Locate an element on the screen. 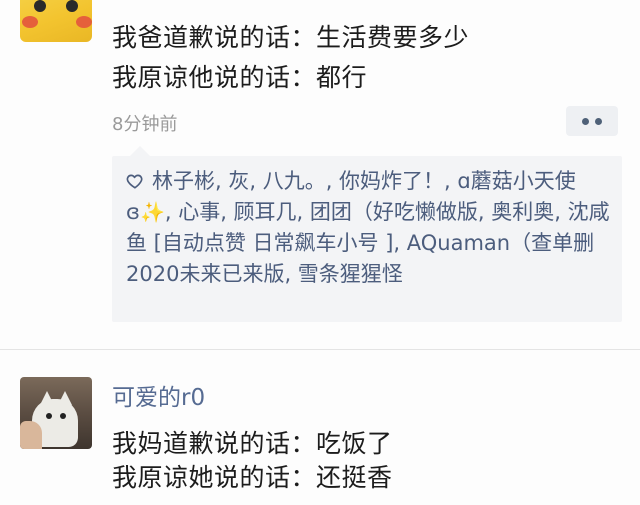 The image size is (640, 505). post2-text-line-2: 我原谅她说的话：还挺香 is located at coordinates (252, 477).